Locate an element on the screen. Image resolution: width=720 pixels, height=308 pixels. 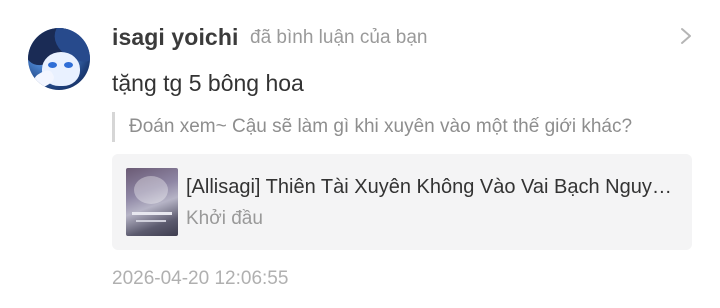
avatar is located at coordinates (59, 59).